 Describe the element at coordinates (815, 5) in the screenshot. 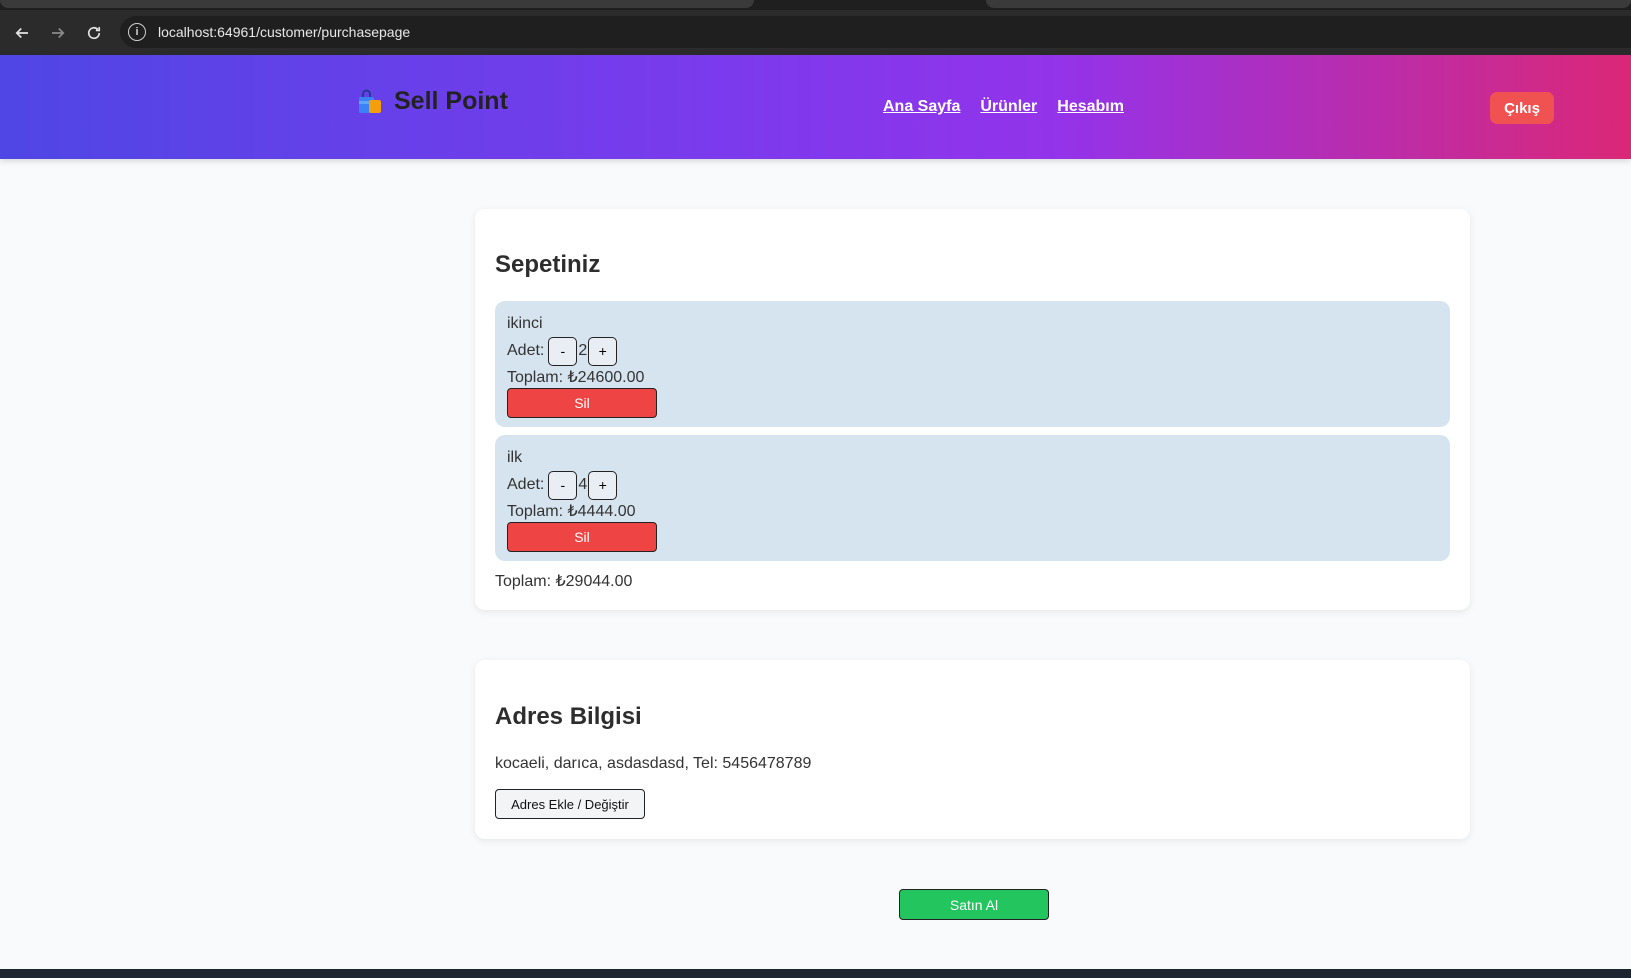

I see `browser-tab-strip` at that location.